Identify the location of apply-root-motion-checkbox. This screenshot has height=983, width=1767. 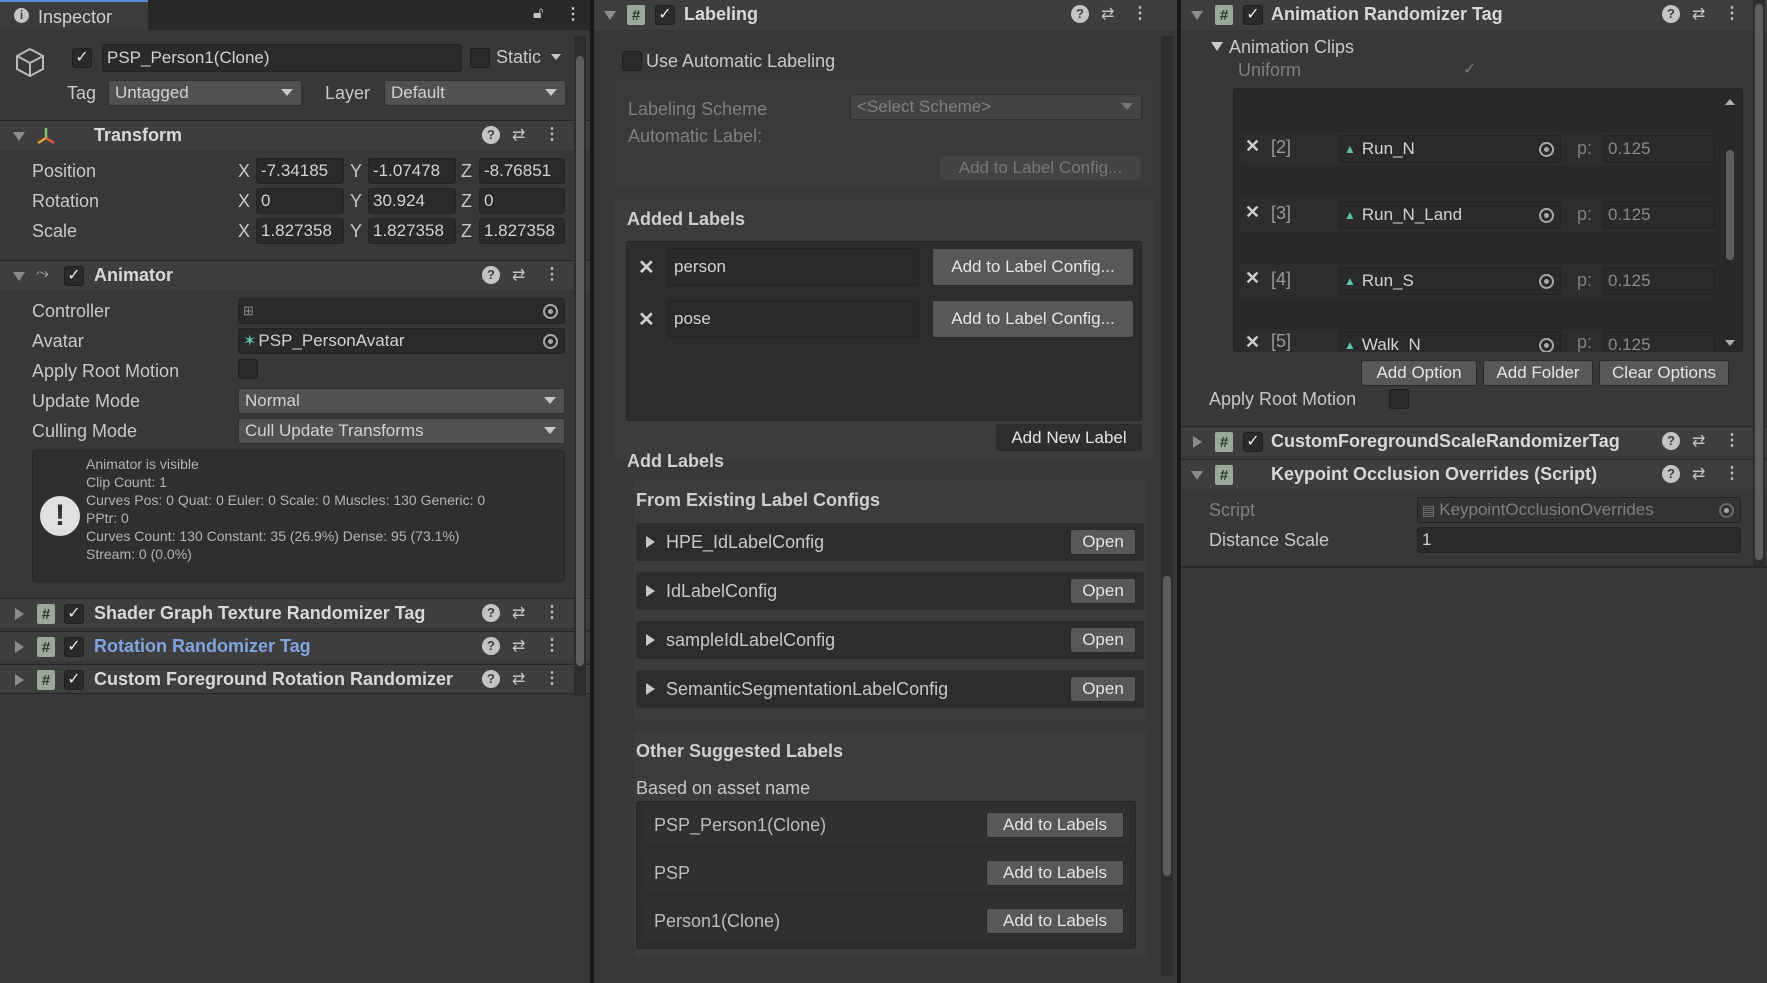
(248, 369).